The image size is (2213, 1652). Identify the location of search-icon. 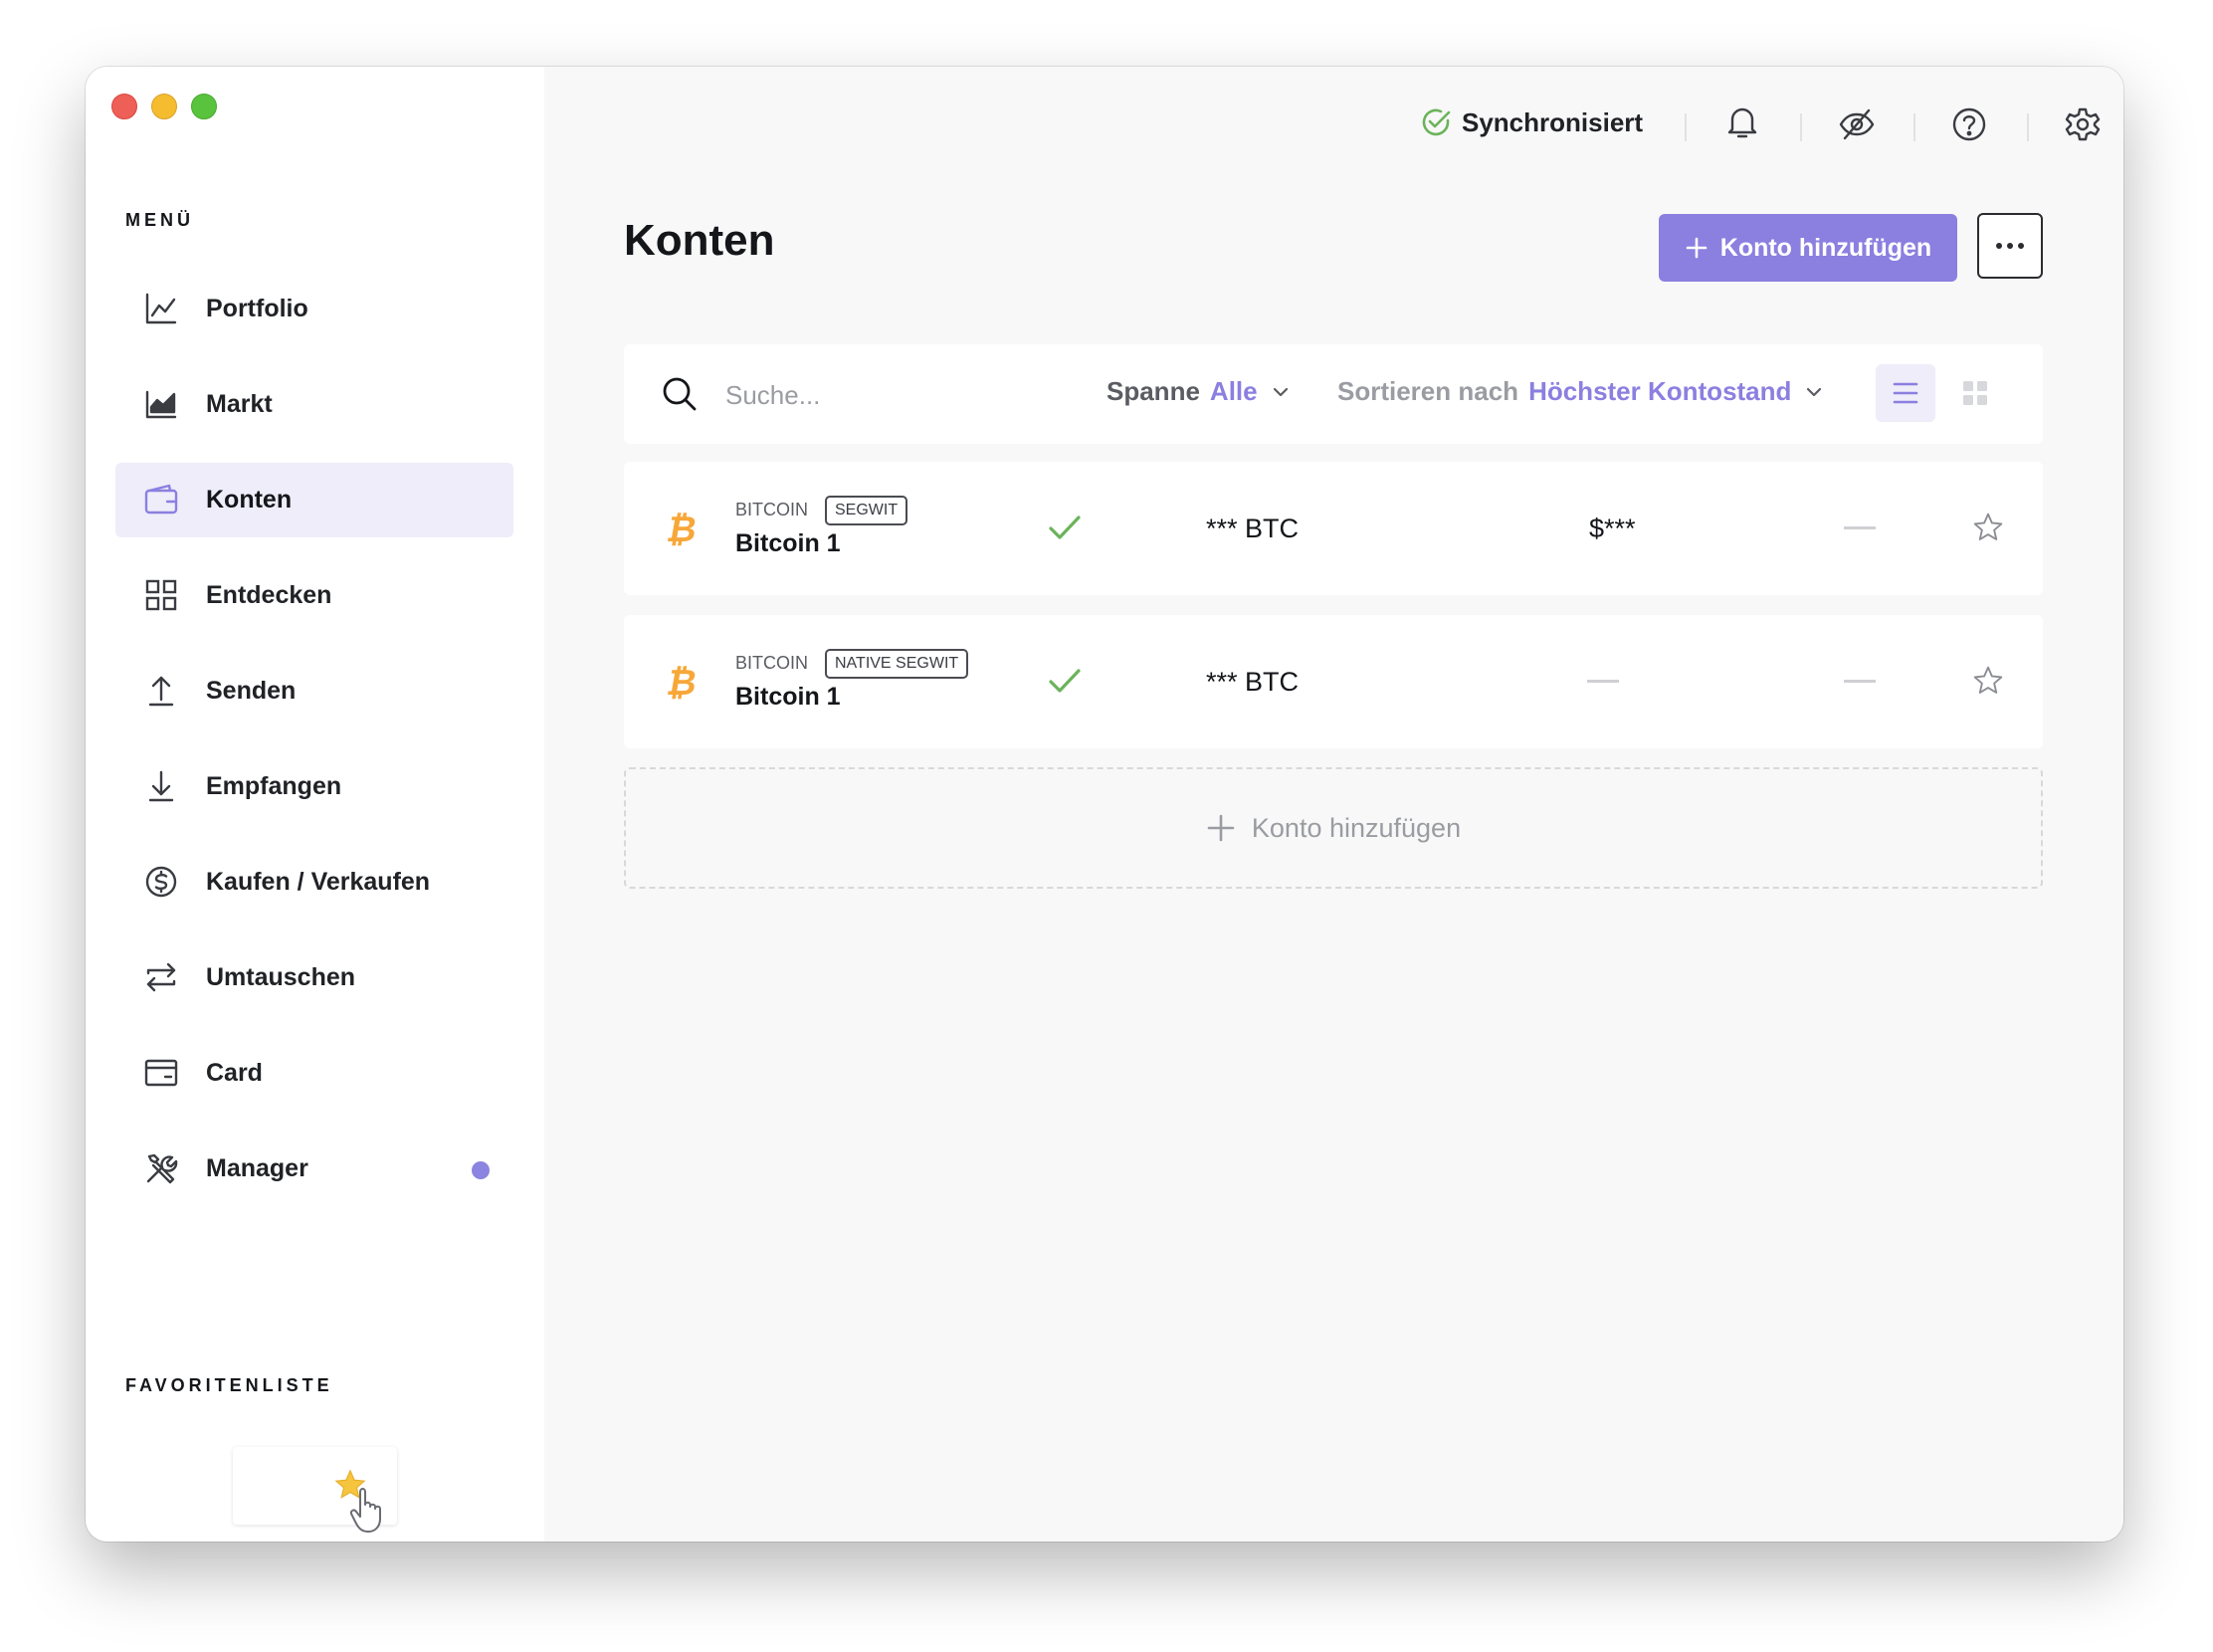
(680, 394).